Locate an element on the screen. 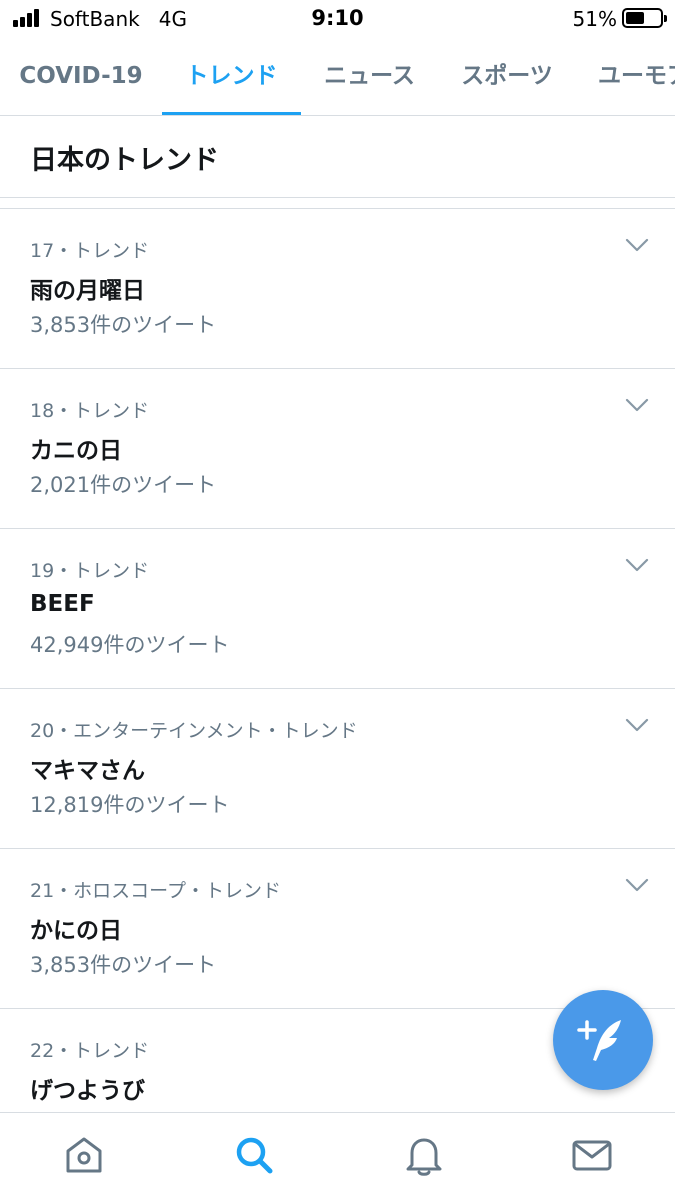  home-icon is located at coordinates (84, 1155).